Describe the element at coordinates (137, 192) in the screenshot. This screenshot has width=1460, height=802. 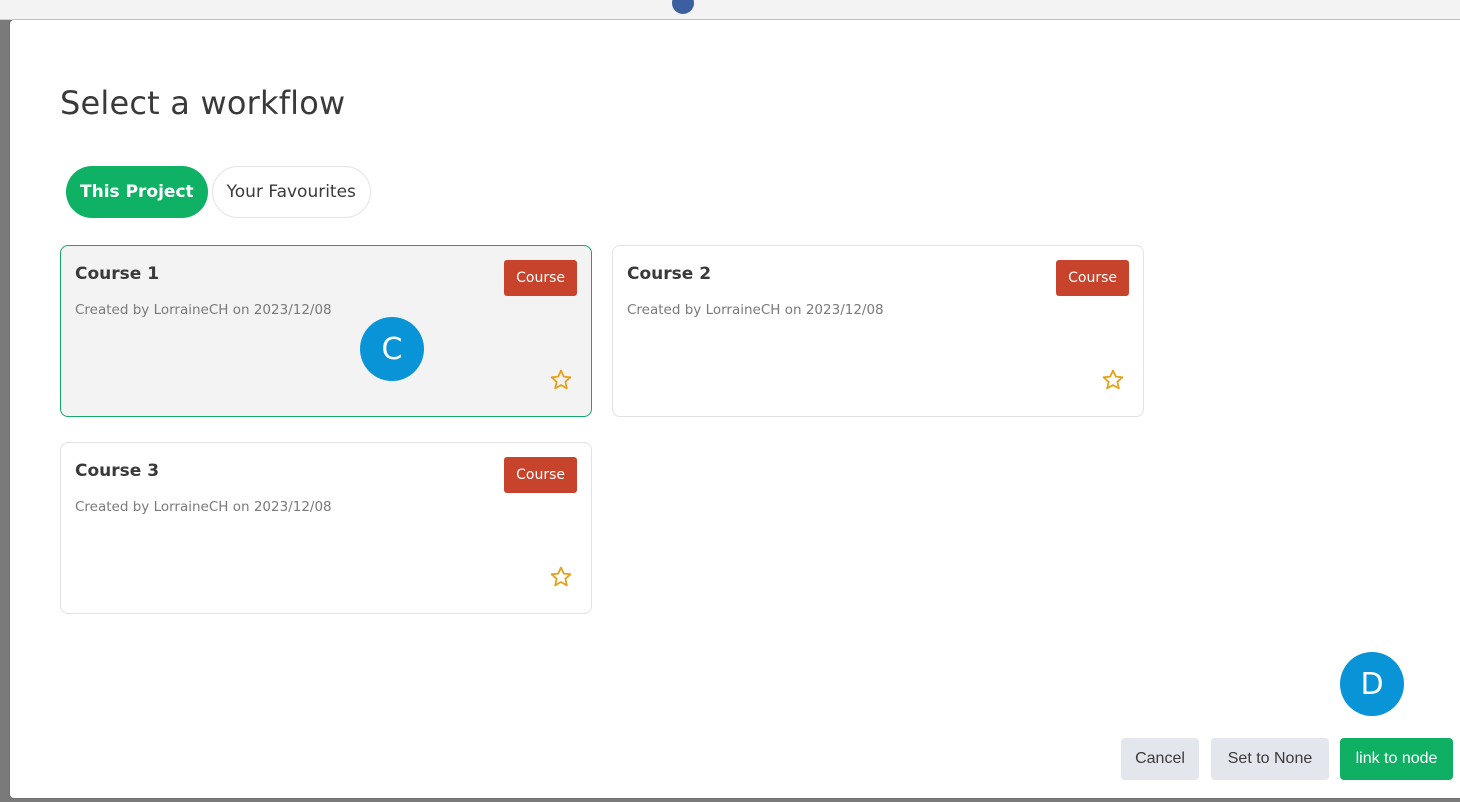
I see `tab-this-project: This Project` at that location.